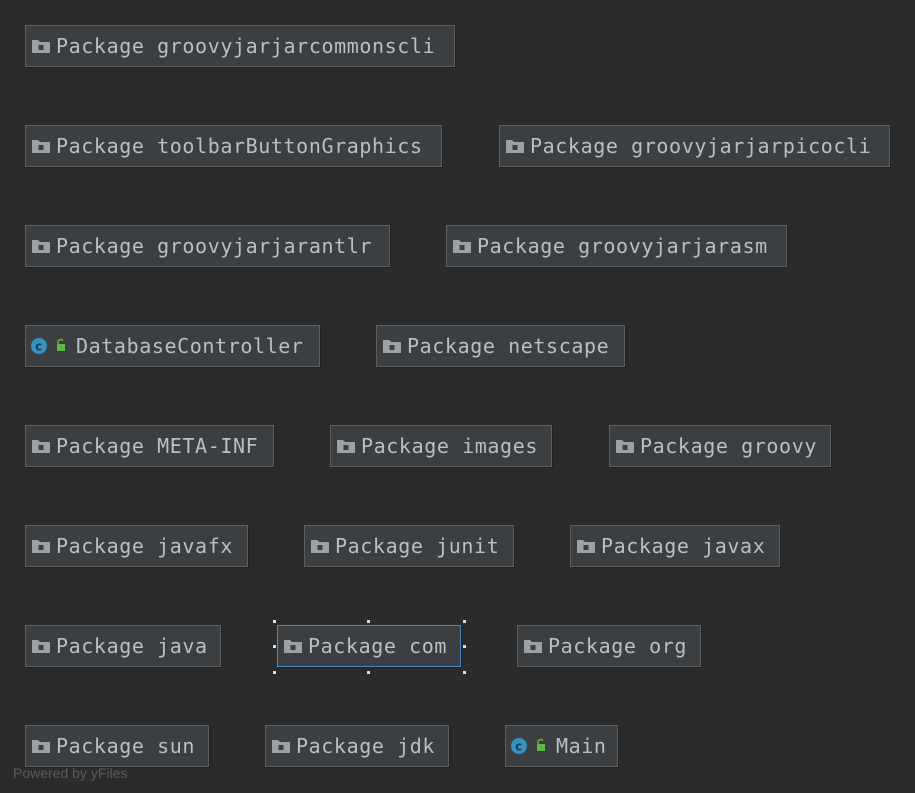 The height and width of the screenshot is (793, 915). I want to click on package-node-javax: Package javax, so click(675, 546).